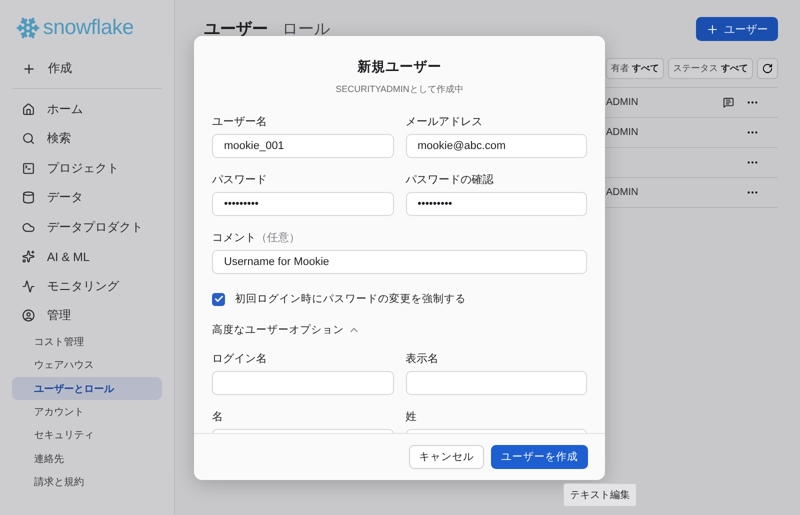 The height and width of the screenshot is (515, 800). I want to click on cancel-button: キャンセル, so click(446, 457).